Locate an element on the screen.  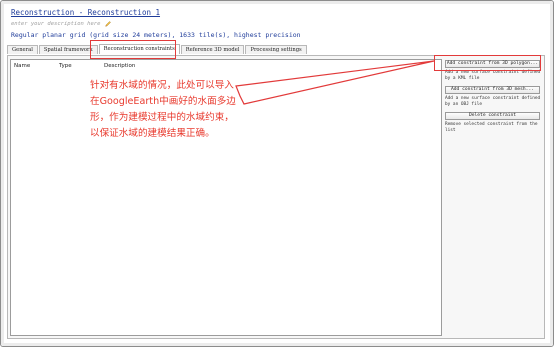
annotation-line: 以保证水域的建模结果正确。 is located at coordinates (152, 133).